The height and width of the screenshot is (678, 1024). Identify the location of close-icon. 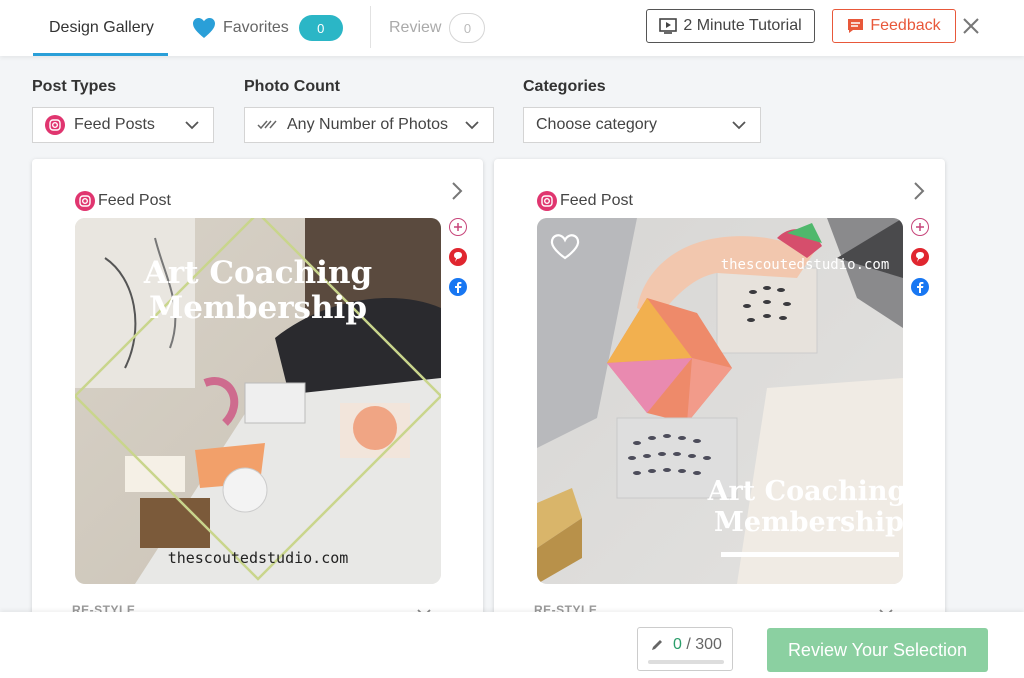
(971, 26).